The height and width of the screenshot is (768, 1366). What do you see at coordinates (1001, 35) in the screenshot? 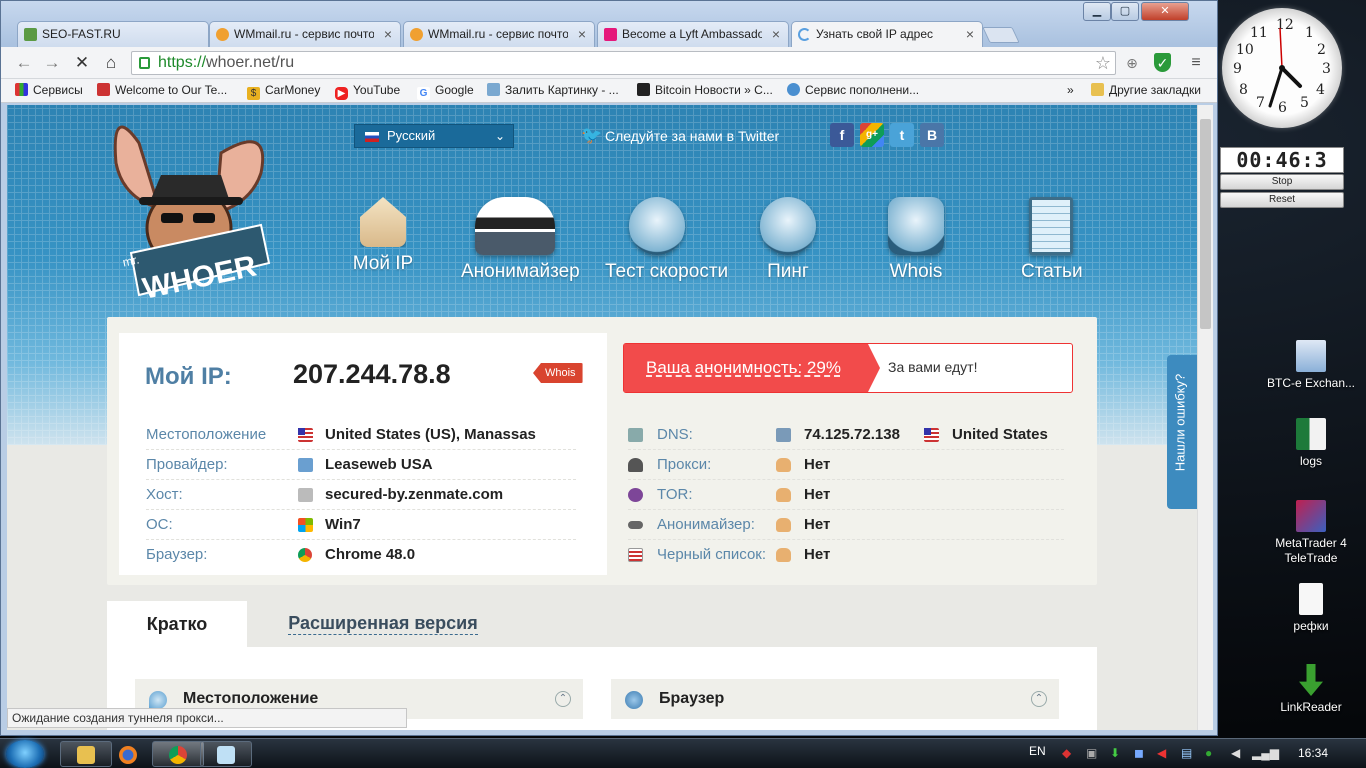
I see `new-tab-button` at bounding box center [1001, 35].